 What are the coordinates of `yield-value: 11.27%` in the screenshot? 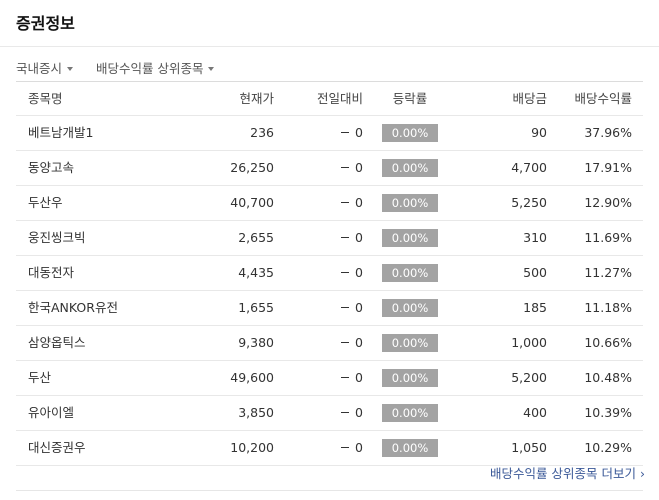 It's located at (608, 272).